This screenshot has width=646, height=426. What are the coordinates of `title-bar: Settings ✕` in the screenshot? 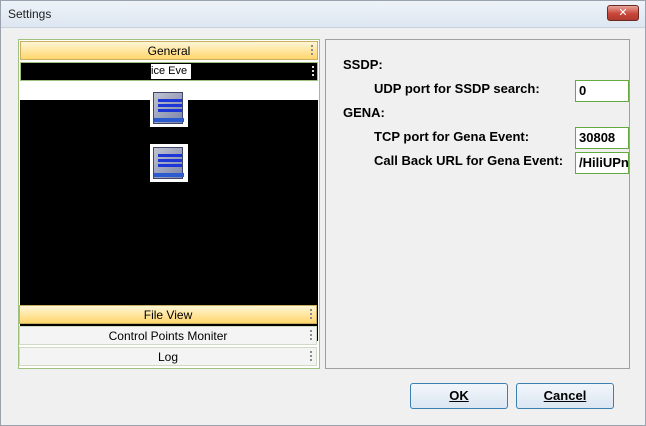 It's located at (323, 14).